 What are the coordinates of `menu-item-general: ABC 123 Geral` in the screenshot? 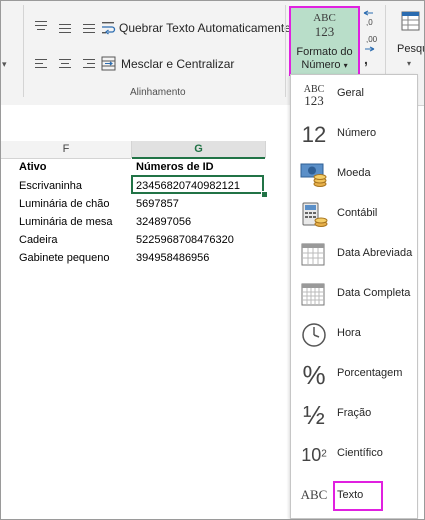 It's located at (354, 95).